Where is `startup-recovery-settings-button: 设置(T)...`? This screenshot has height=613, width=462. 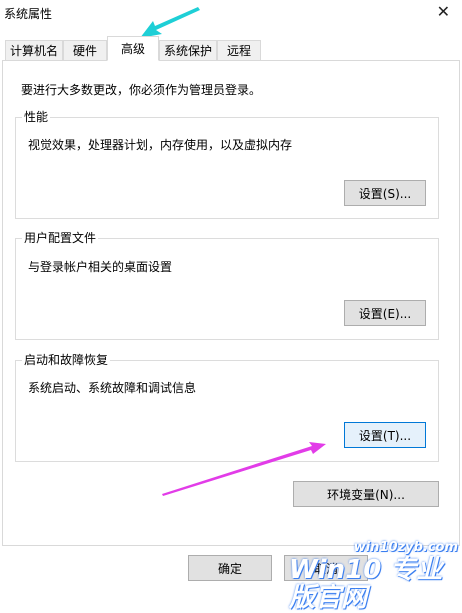
startup-recovery-settings-button: 设置(T)... is located at coordinates (385, 435).